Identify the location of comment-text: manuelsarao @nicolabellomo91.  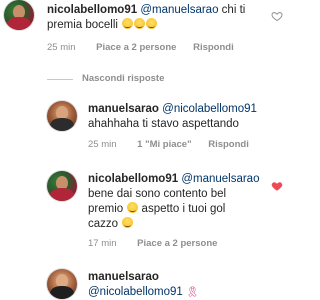
(172, 109).